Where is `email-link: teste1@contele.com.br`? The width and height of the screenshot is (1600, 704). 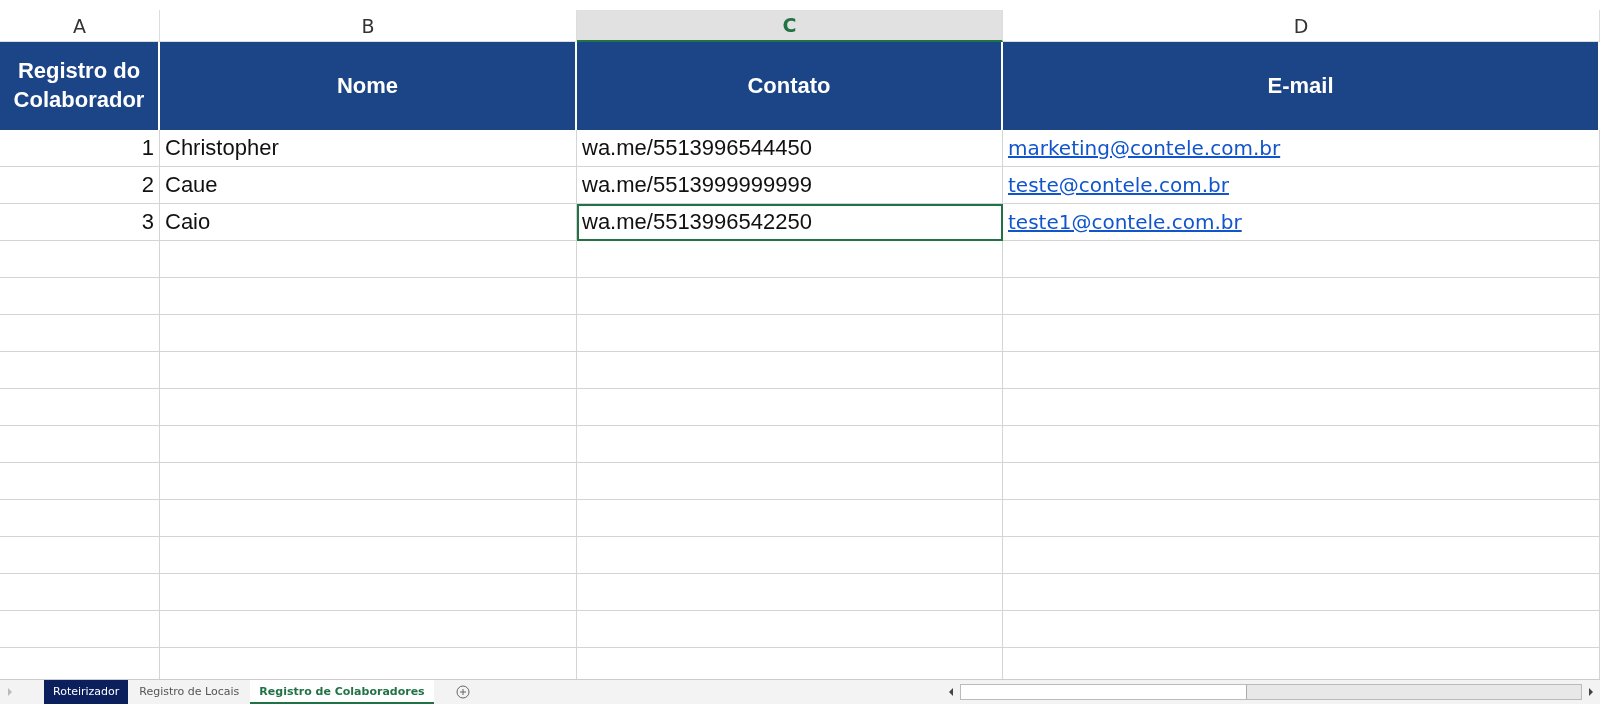
email-link: teste1@contele.com.br is located at coordinates (1125, 222).